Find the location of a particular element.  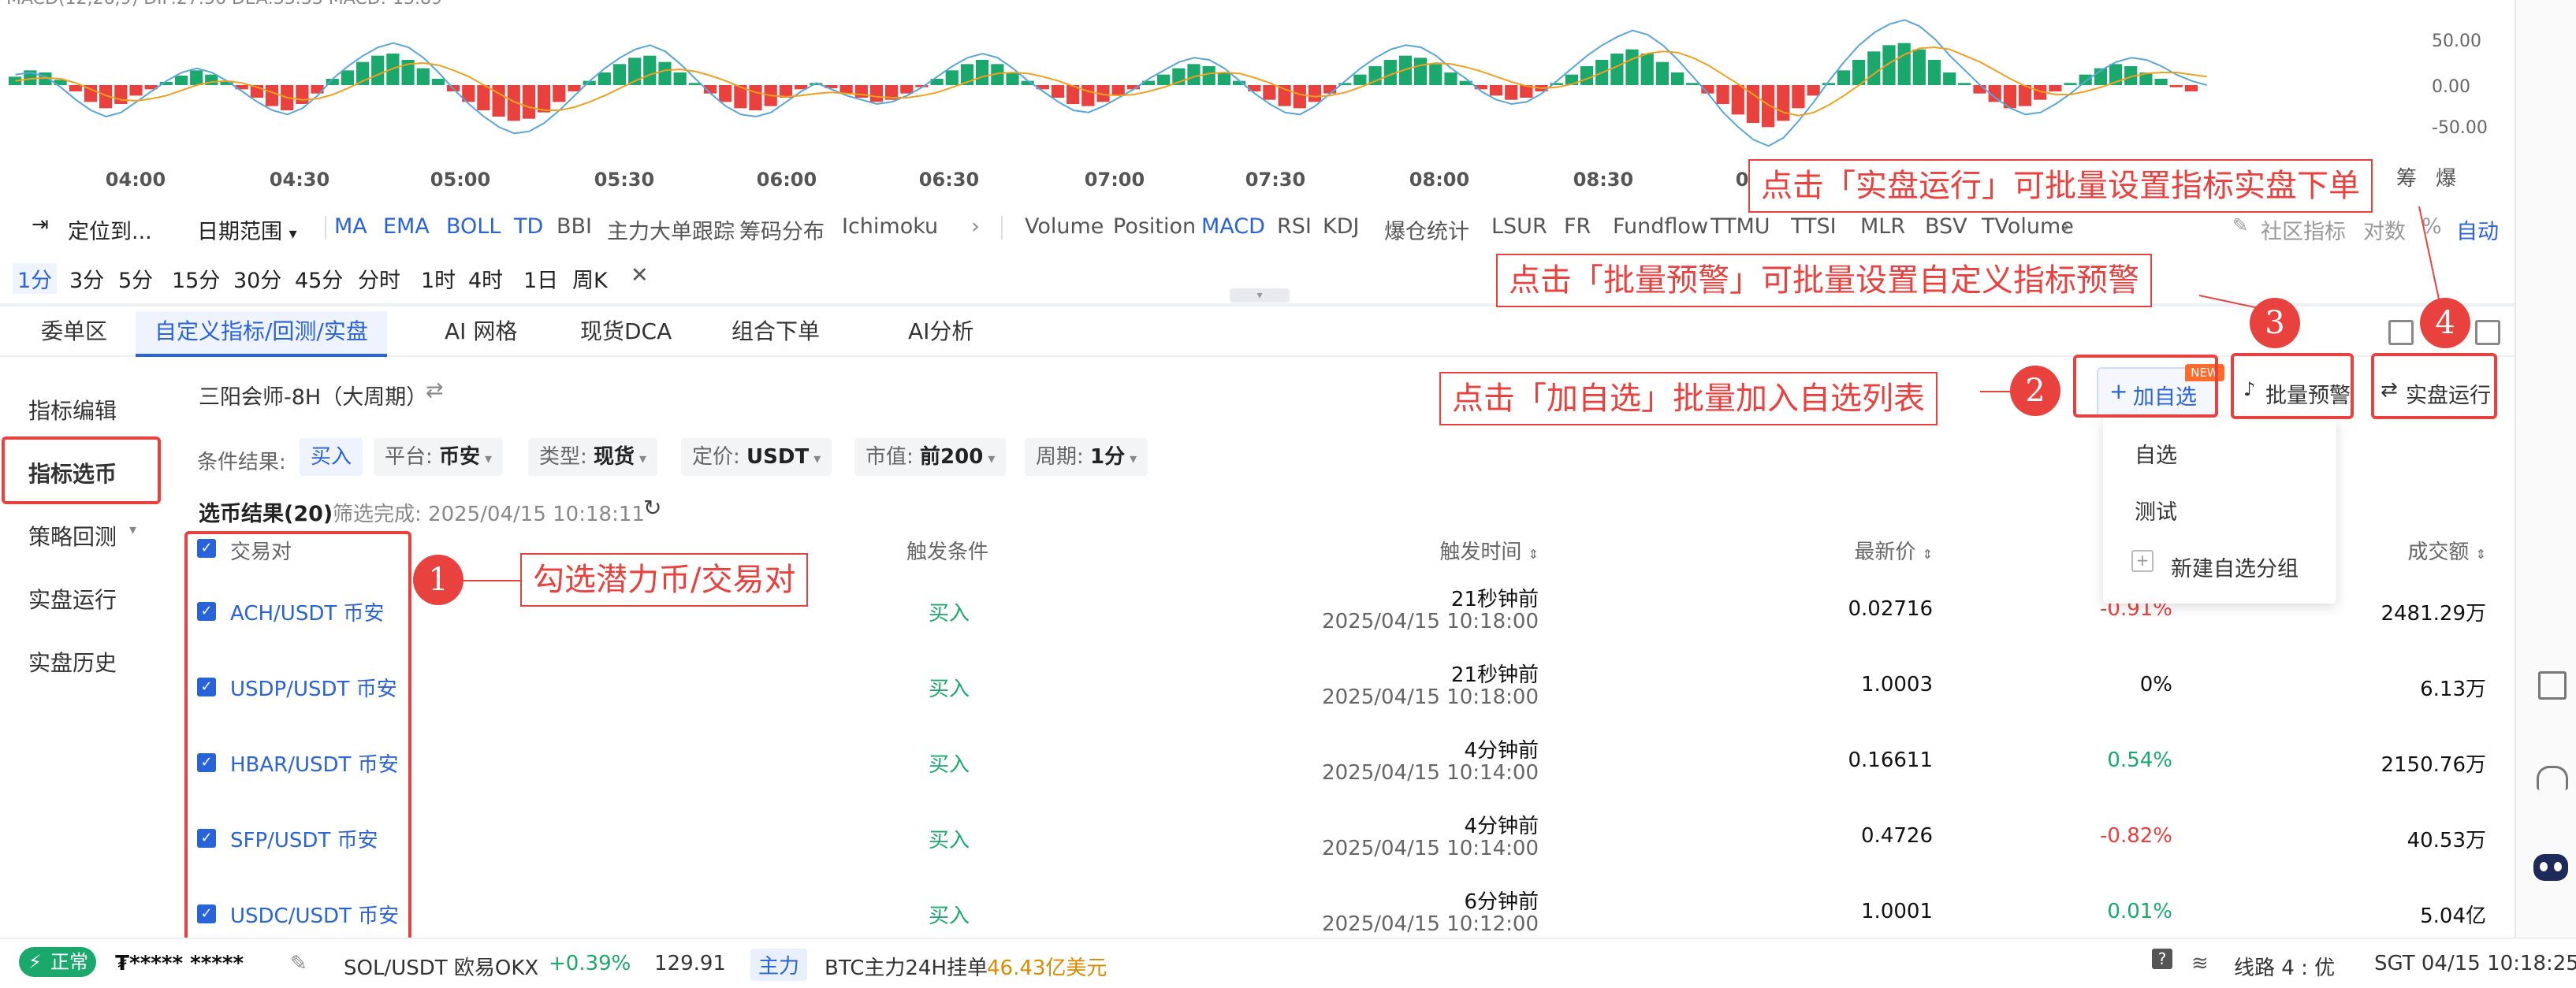

indicator-ttmu: TTMU is located at coordinates (1740, 226).